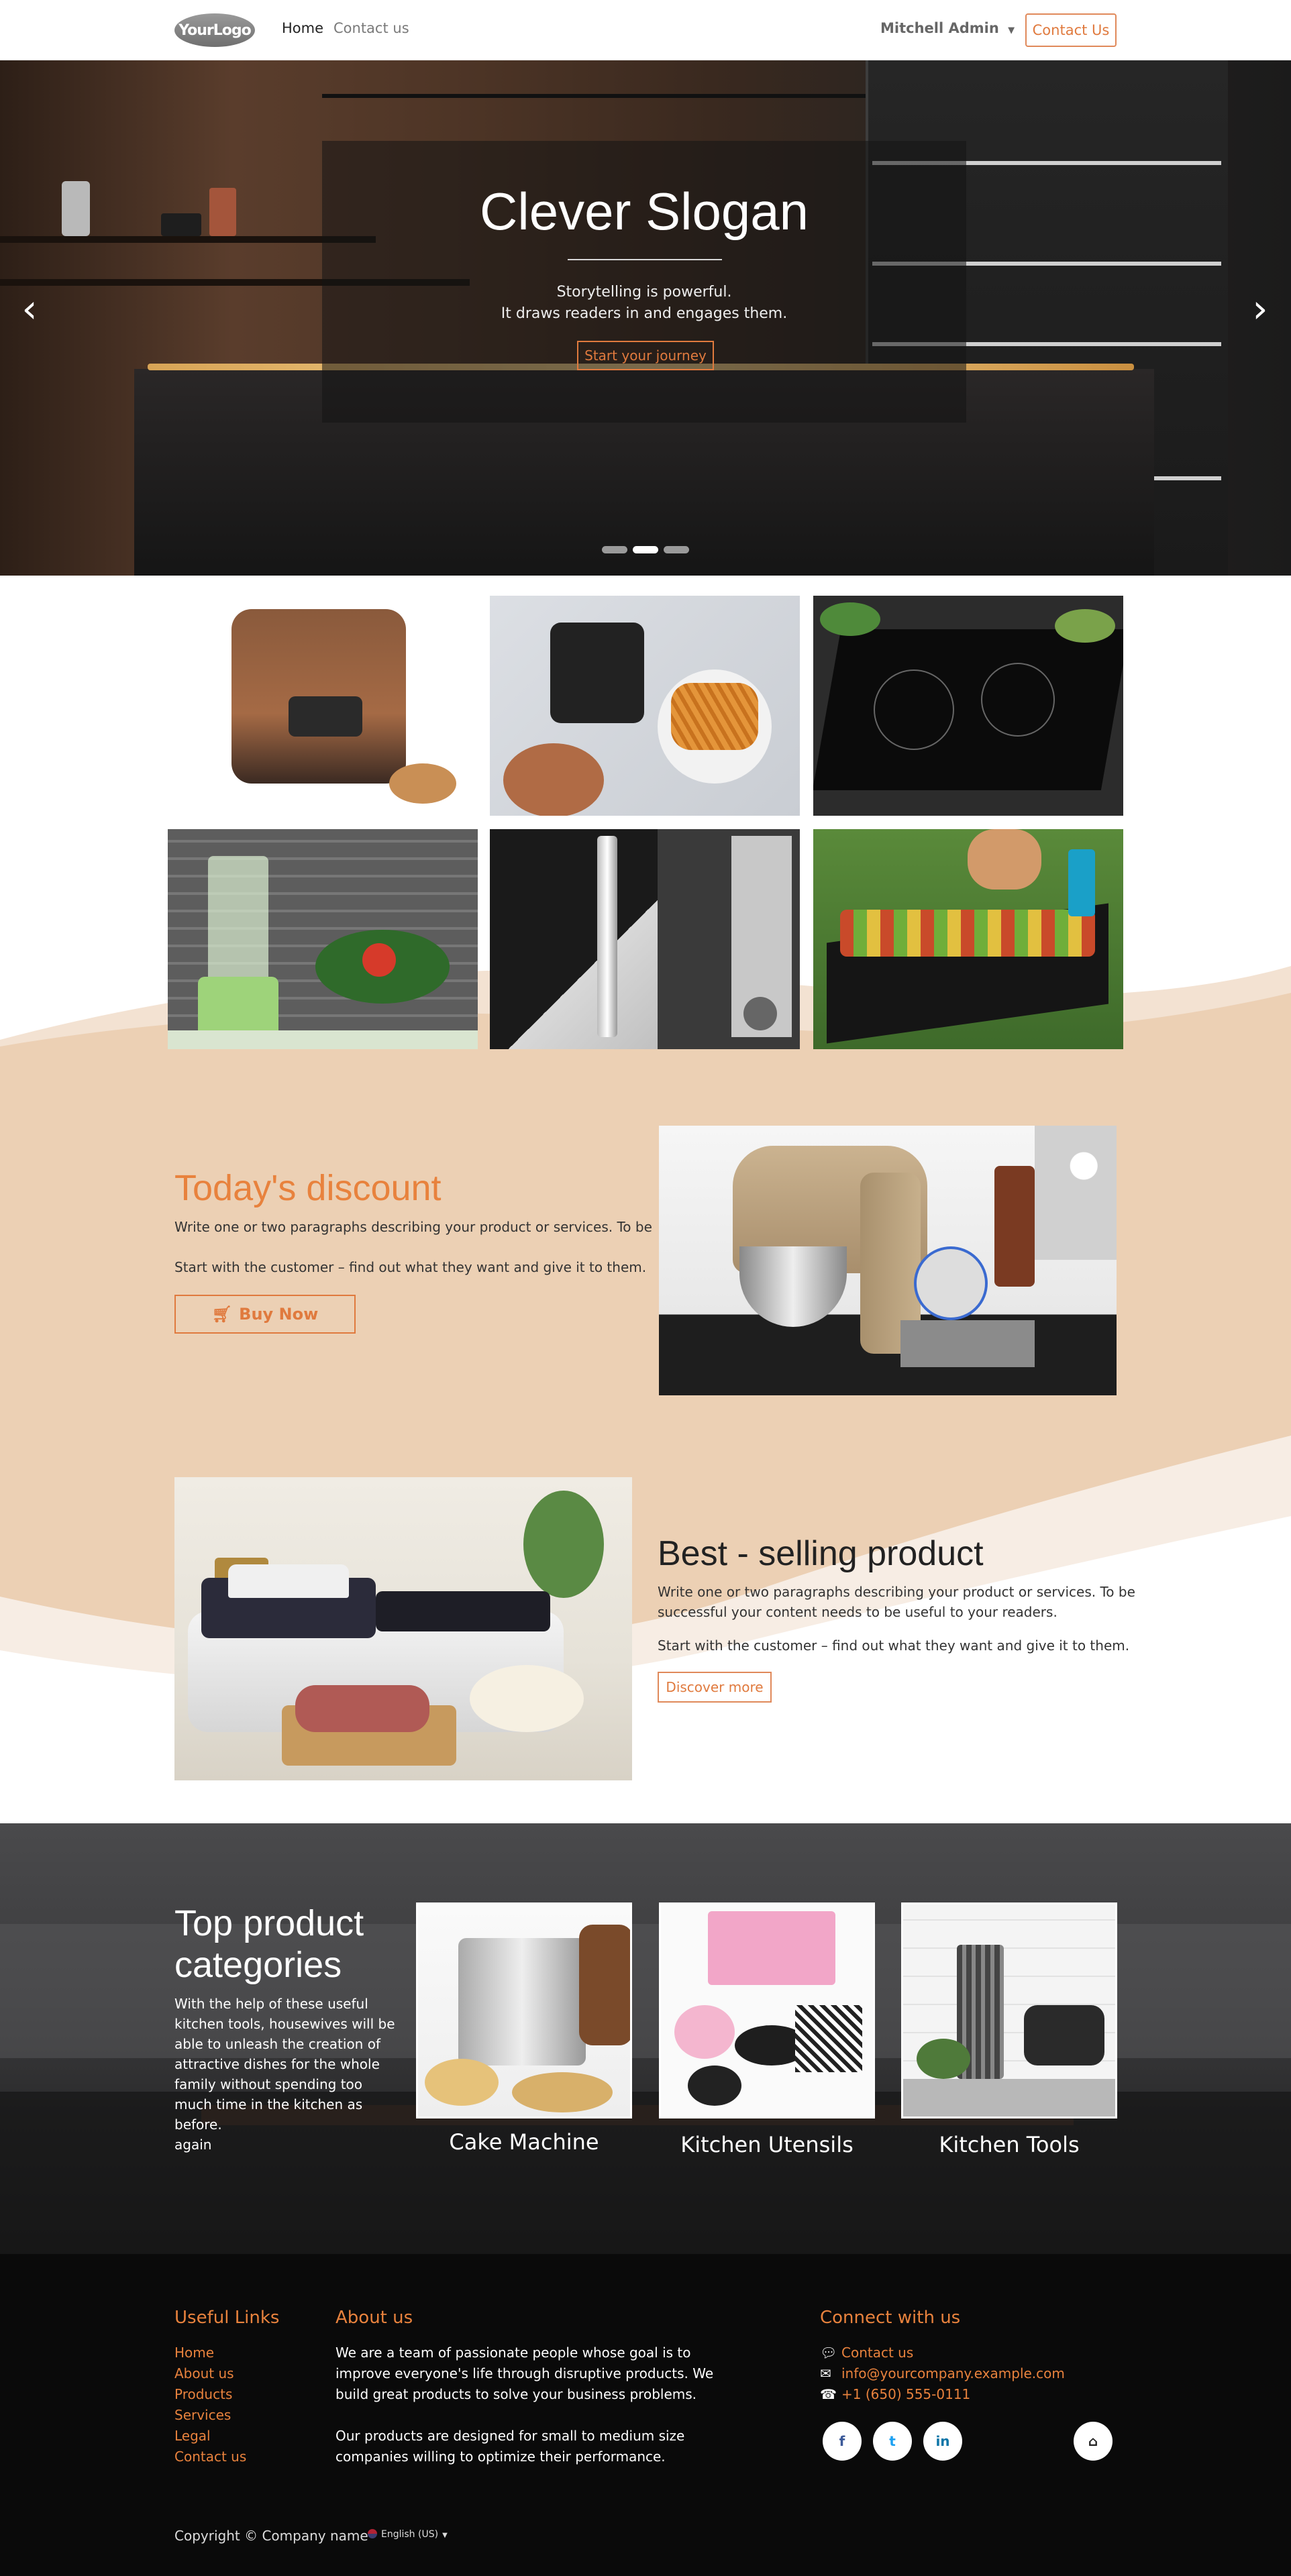 Image resolution: width=1291 pixels, height=2576 pixels. What do you see at coordinates (524, 2142) in the screenshot?
I see `category-label-cake-machine: Cake Machine` at bounding box center [524, 2142].